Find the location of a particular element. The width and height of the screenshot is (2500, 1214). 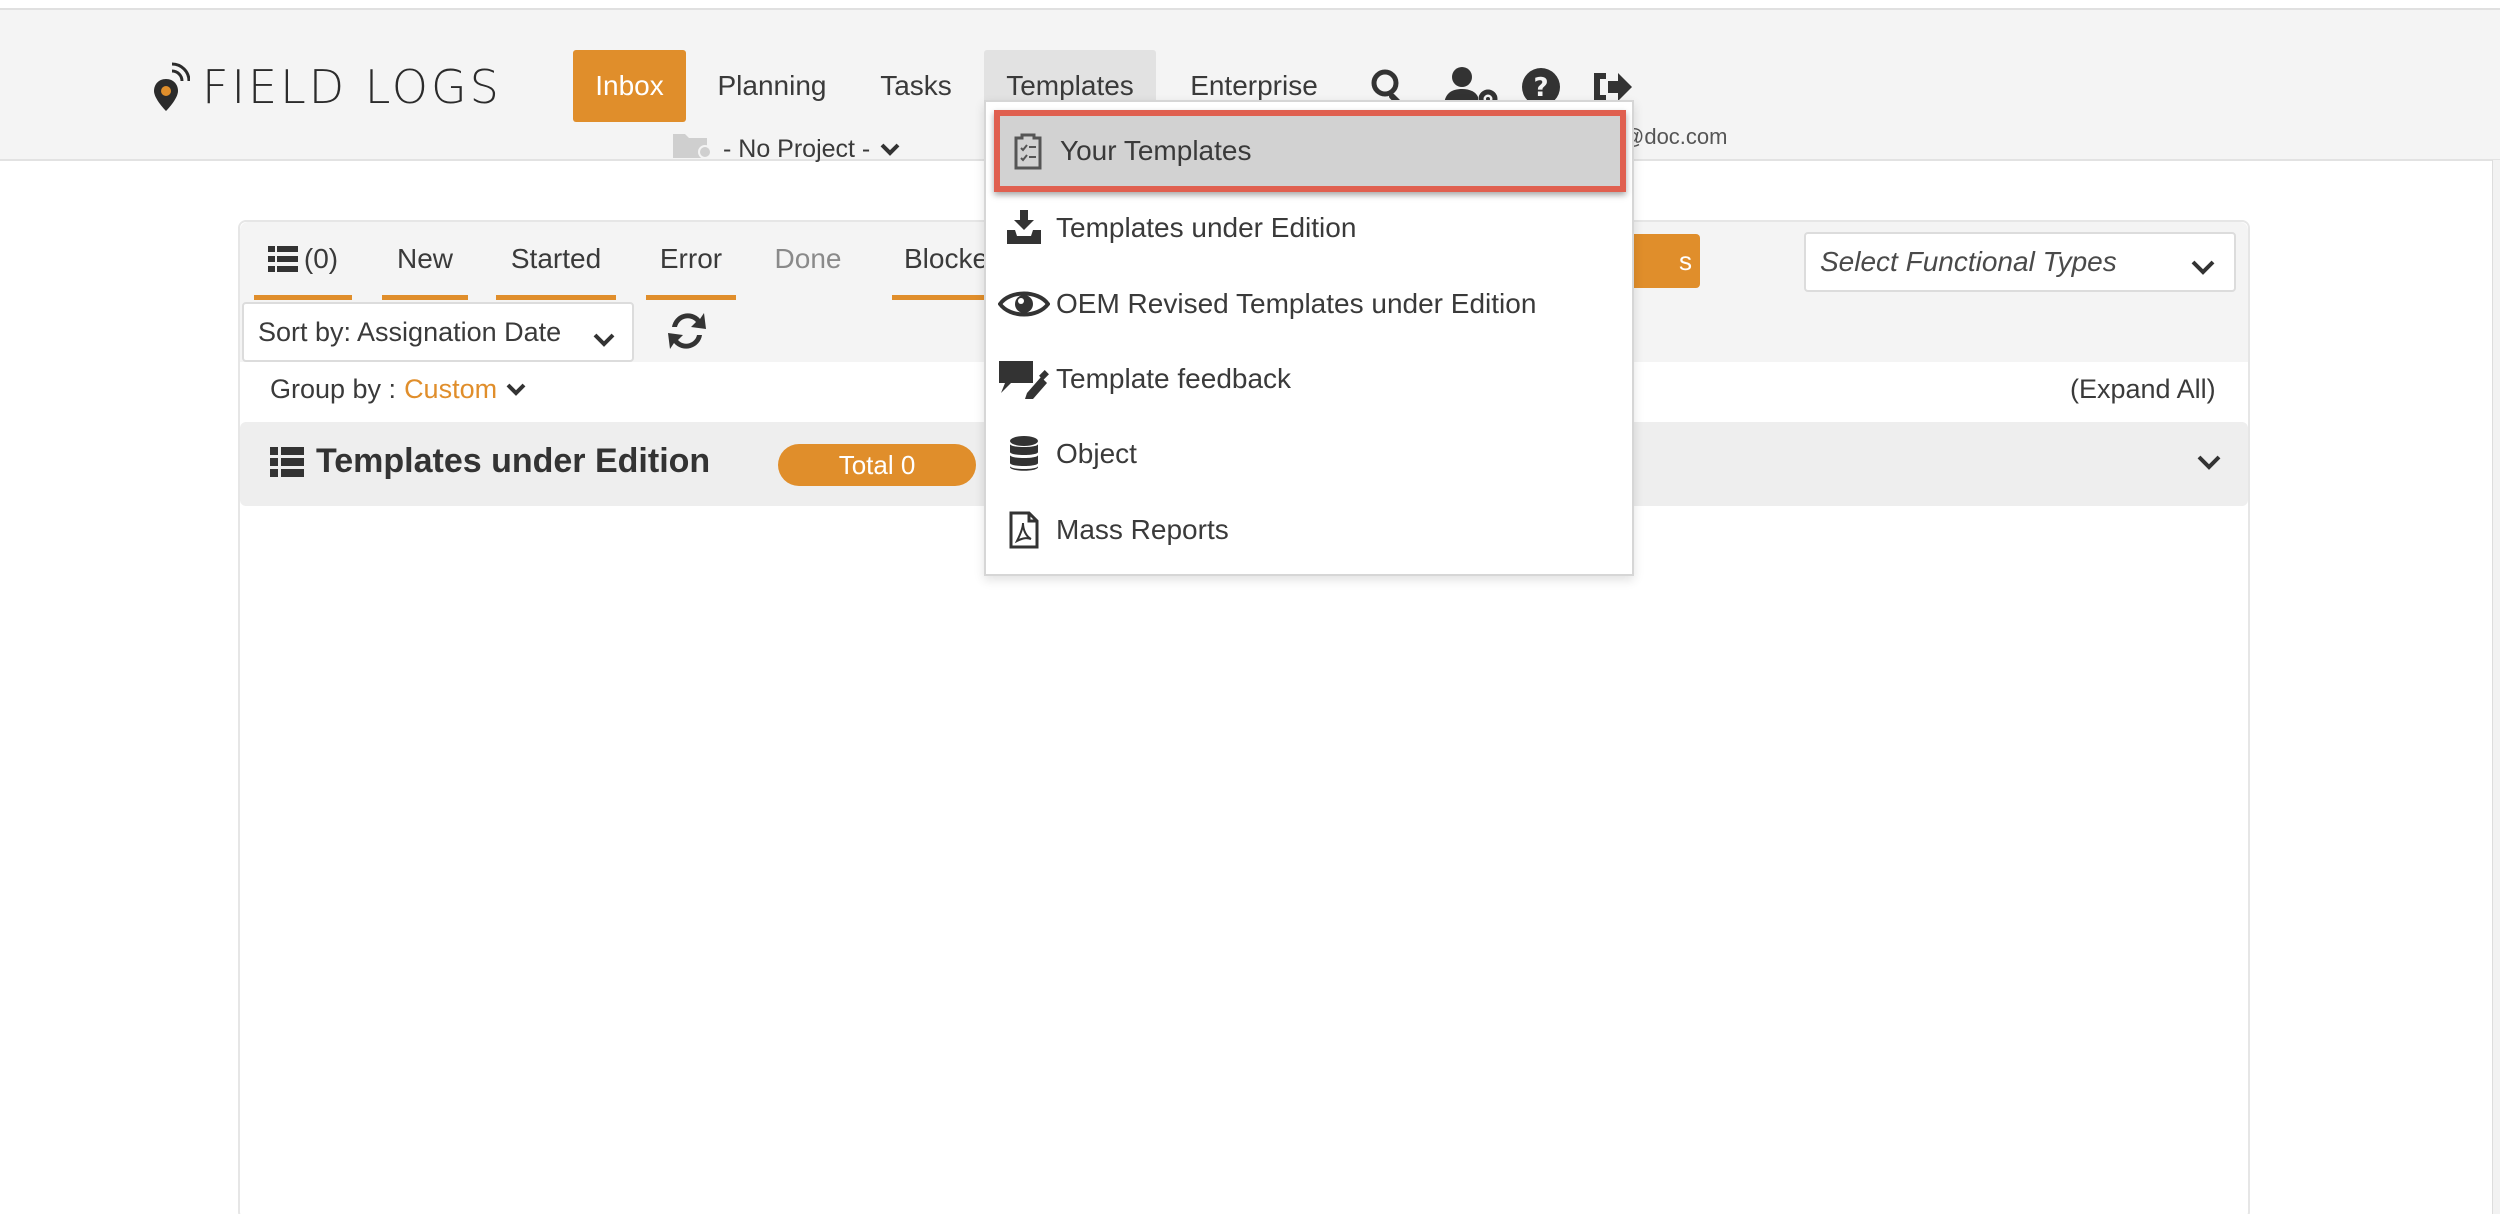

brand-name: FIELD LOGS is located at coordinates (352, 87).